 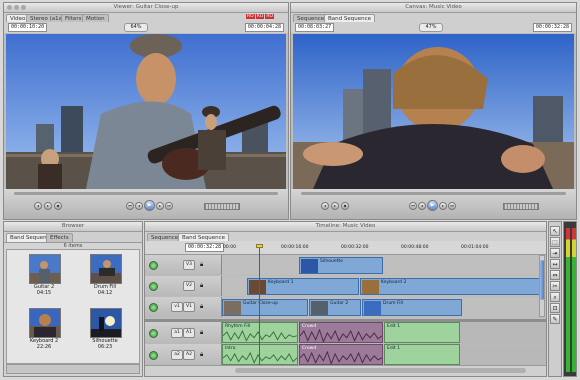 I want to click on canvas-jog-control, so click(x=521, y=206).